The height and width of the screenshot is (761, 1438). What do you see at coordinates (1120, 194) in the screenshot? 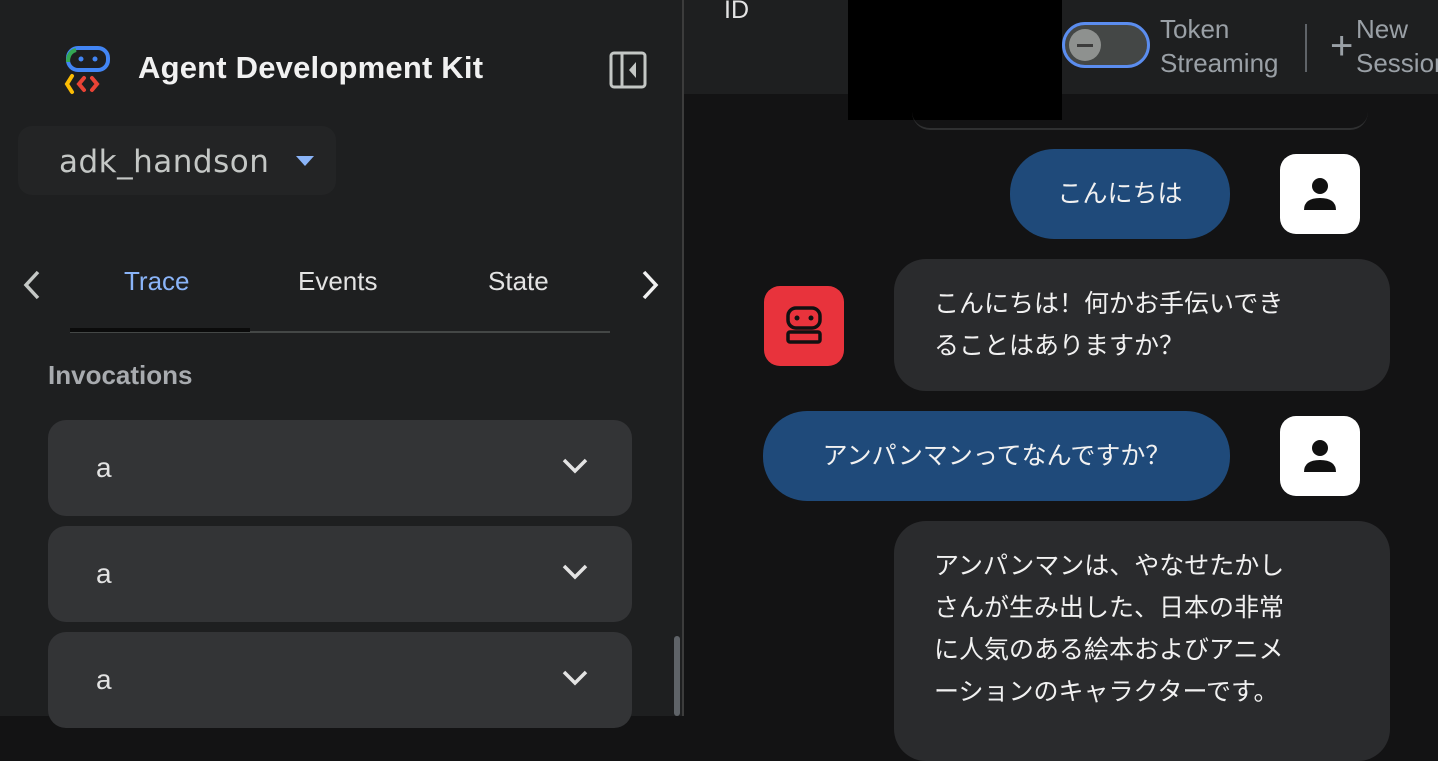
I see `user-message: こんにちは` at bounding box center [1120, 194].